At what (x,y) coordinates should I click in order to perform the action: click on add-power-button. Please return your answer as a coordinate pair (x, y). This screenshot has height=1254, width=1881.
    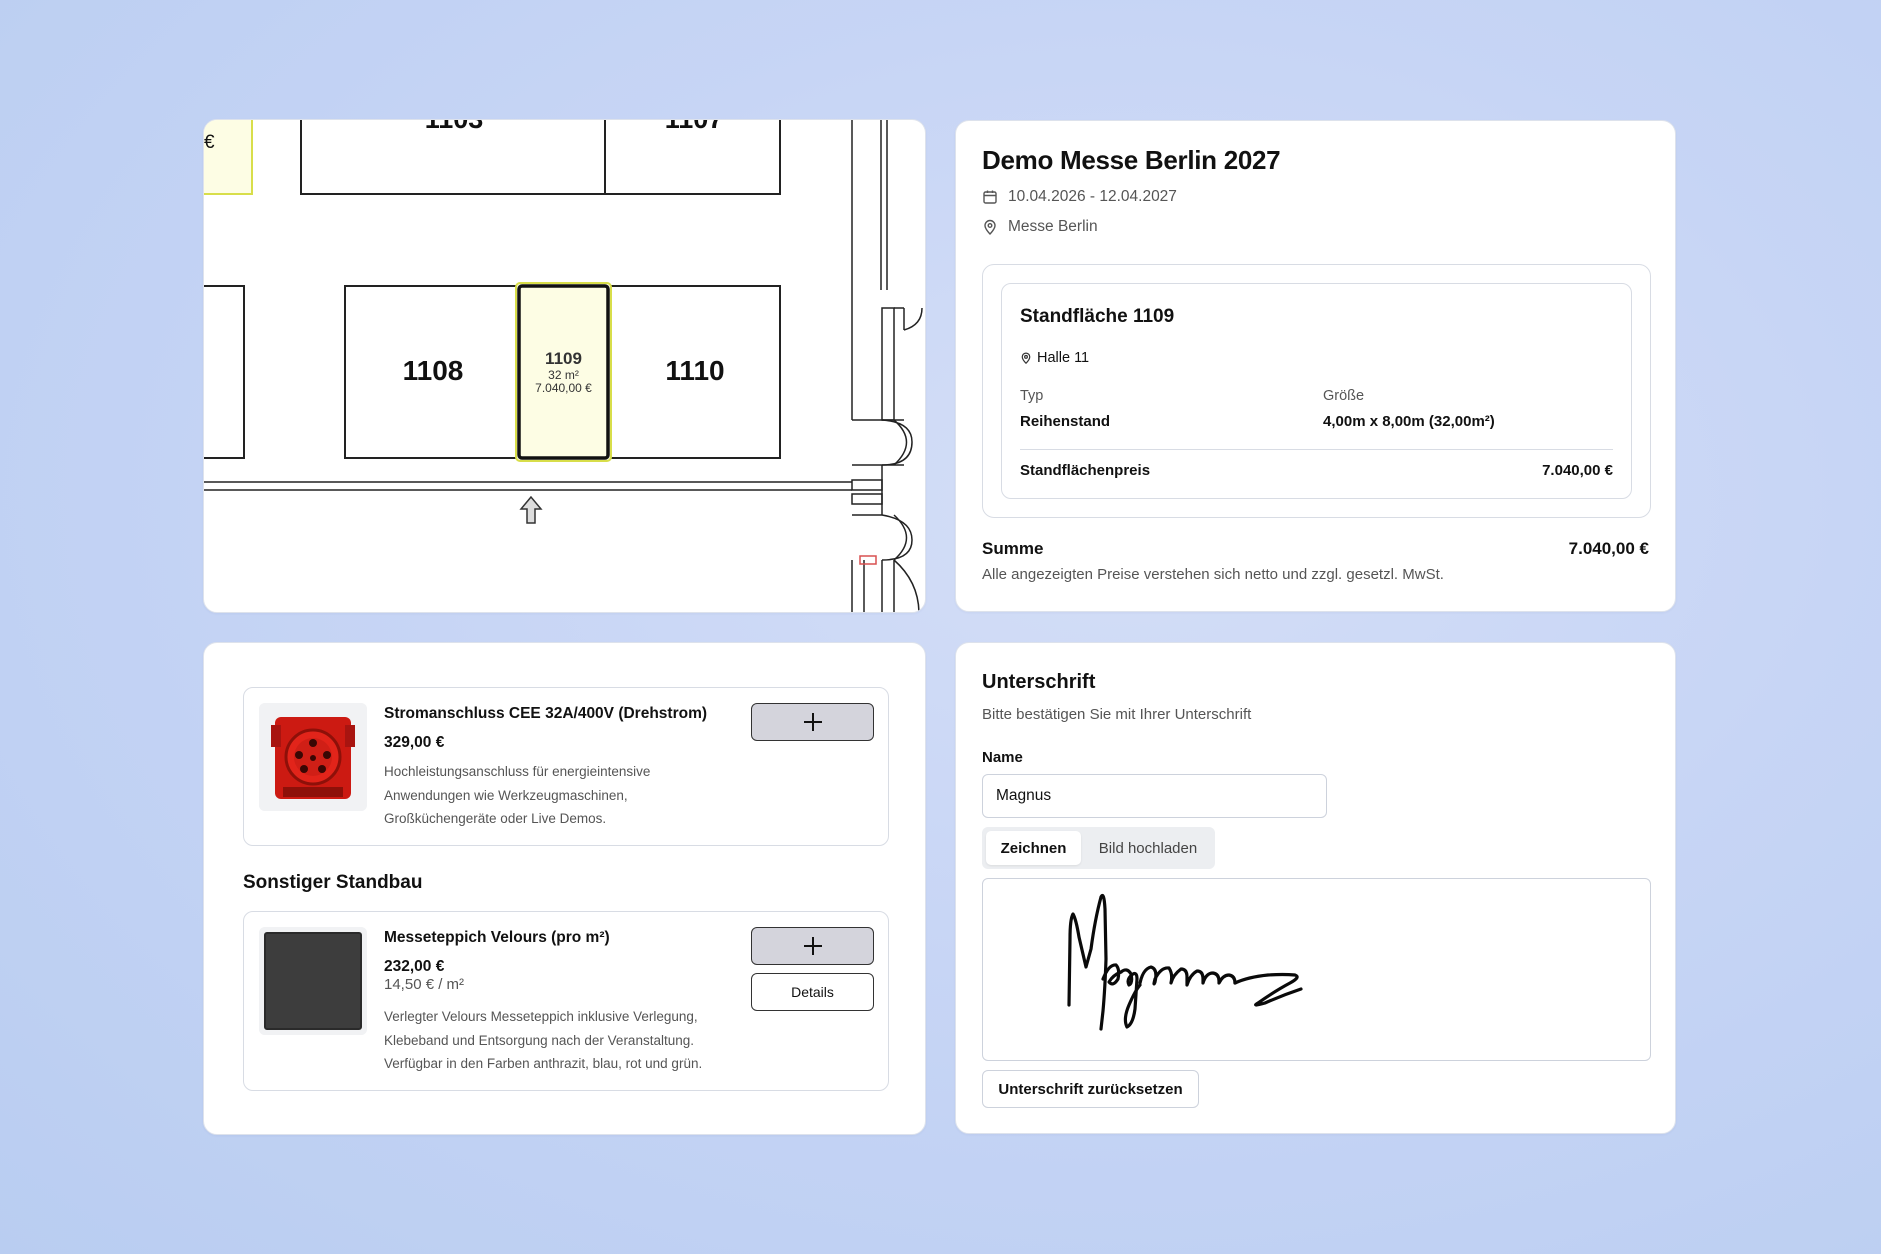
    Looking at the image, I should click on (812, 722).